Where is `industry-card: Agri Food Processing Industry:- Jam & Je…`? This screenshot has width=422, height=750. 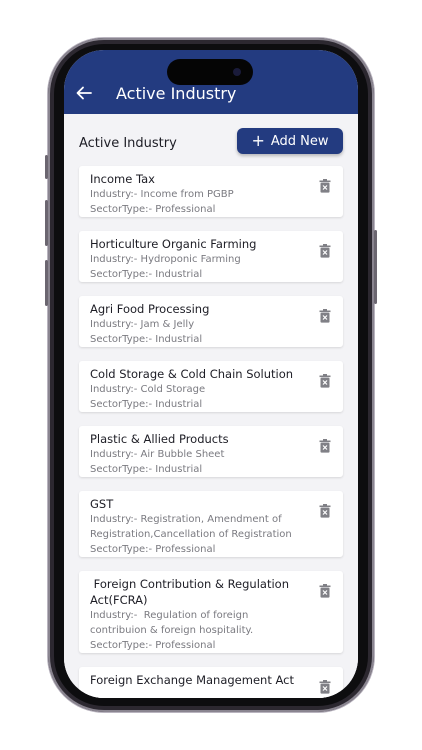
industry-card: Agri Food Processing Industry:- Jam & Je… is located at coordinates (211, 321).